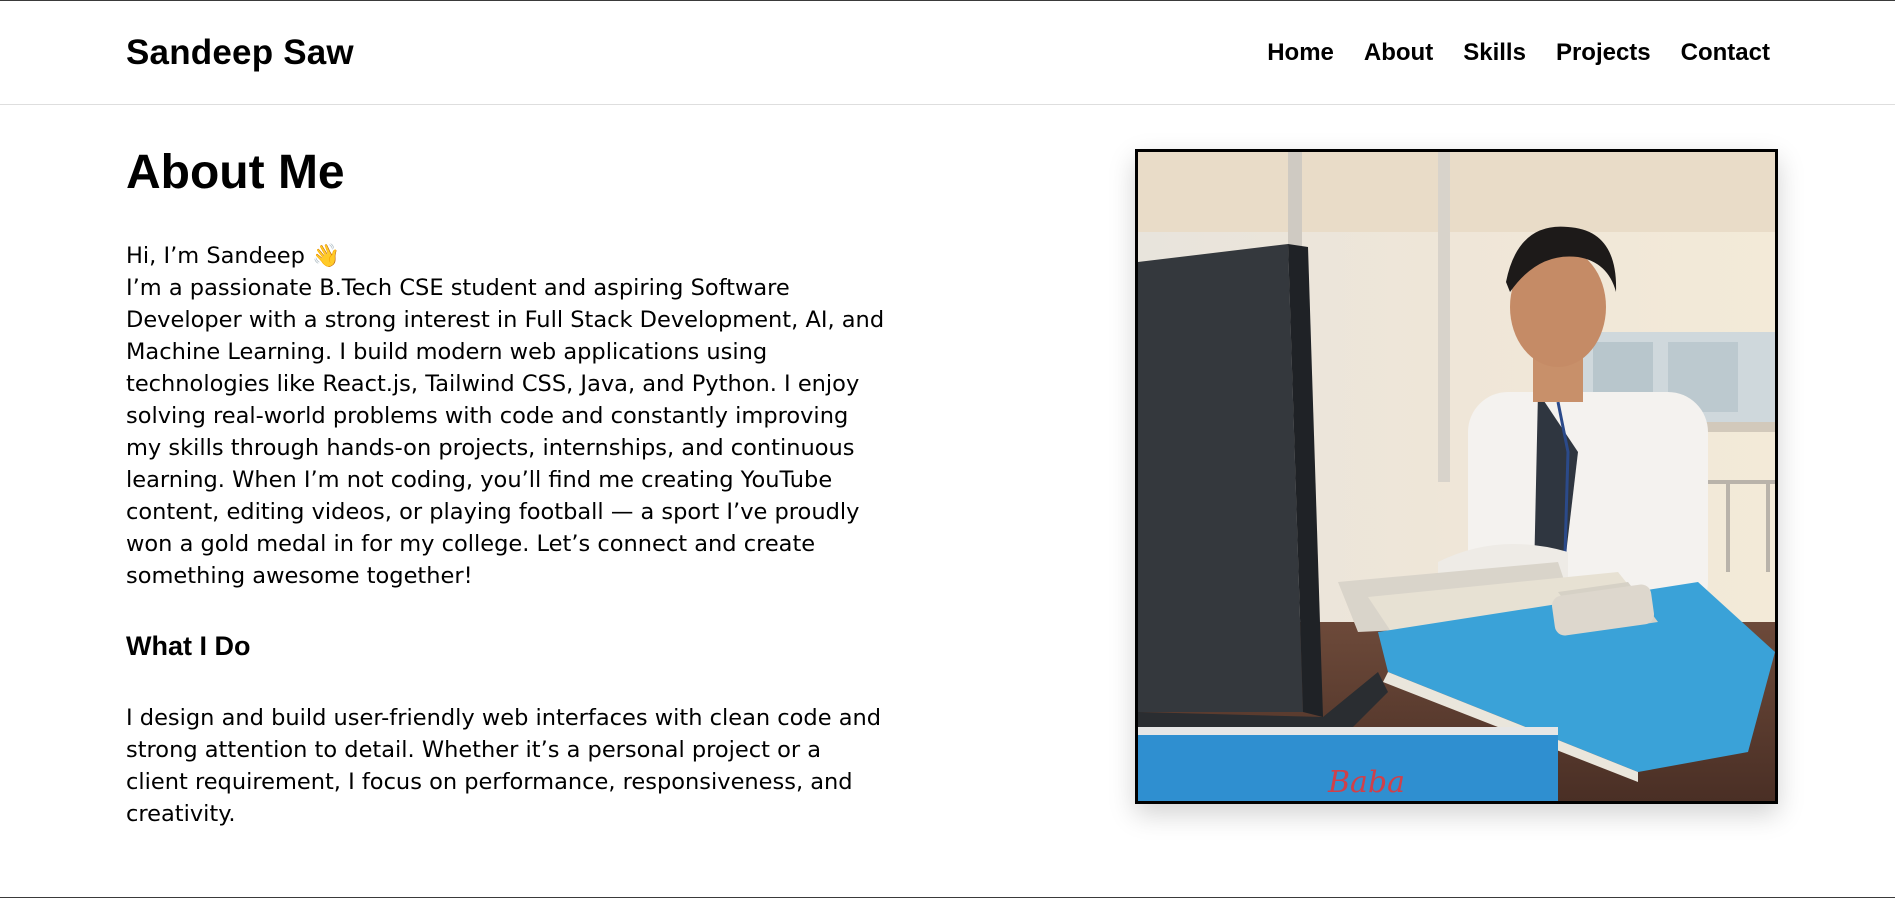 Image resolution: width=1895 pixels, height=898 pixels. I want to click on brand-logo-text: Sandeep Saw, so click(240, 53).